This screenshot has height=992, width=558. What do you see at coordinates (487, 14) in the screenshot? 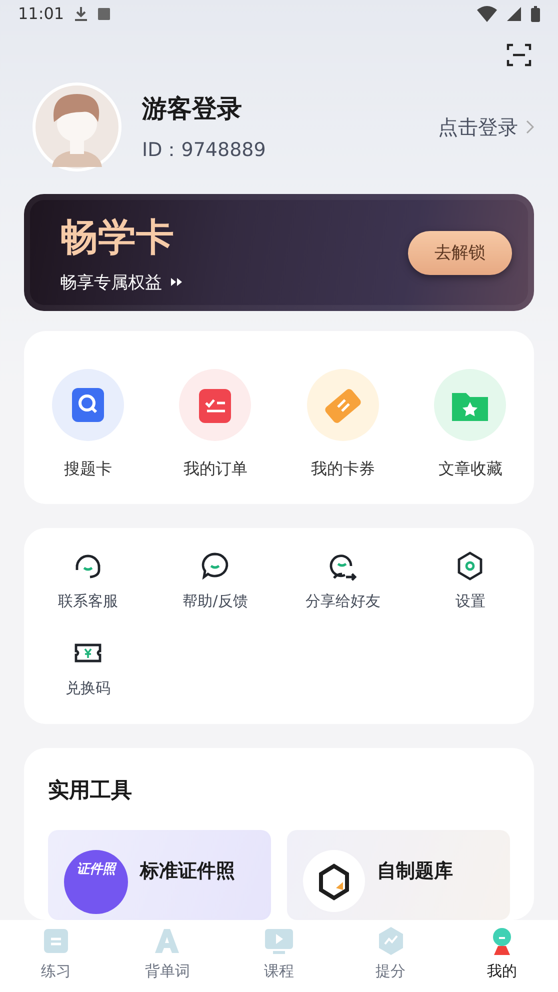
I see `wifi-icon` at bounding box center [487, 14].